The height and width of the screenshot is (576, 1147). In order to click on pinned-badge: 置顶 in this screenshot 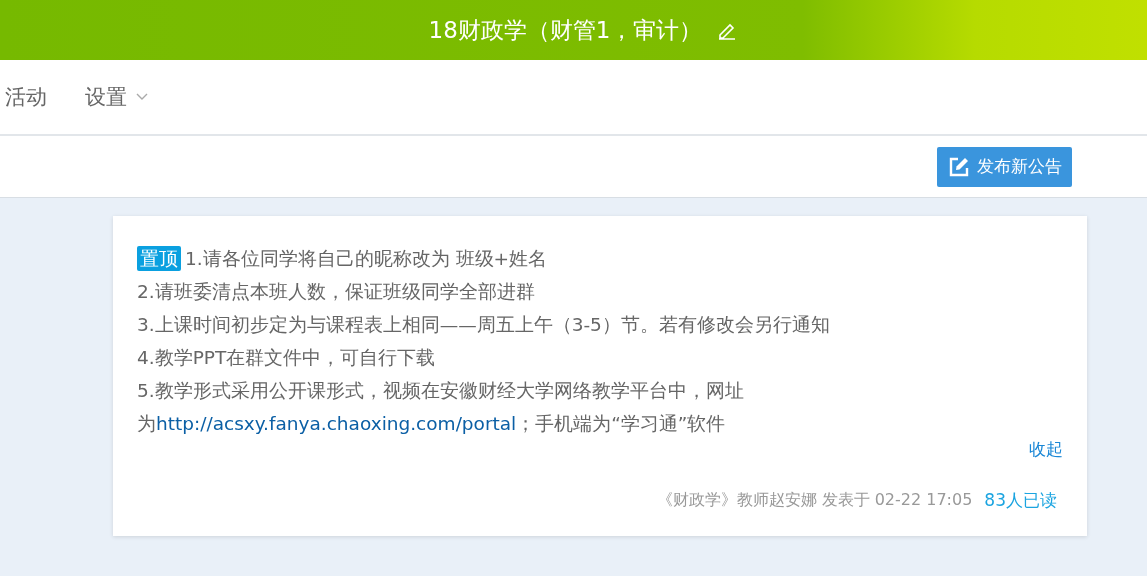, I will do `click(159, 258)`.